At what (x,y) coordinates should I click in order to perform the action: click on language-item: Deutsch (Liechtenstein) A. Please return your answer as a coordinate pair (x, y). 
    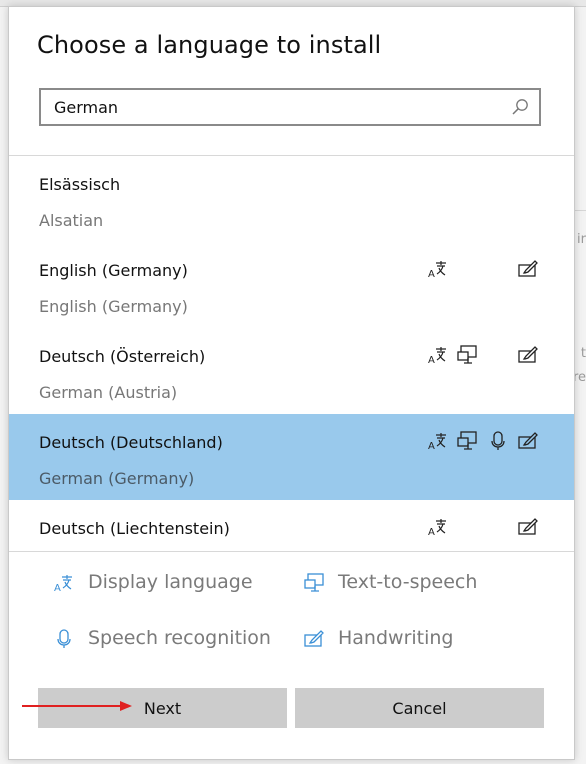
    Looking at the image, I should click on (291, 525).